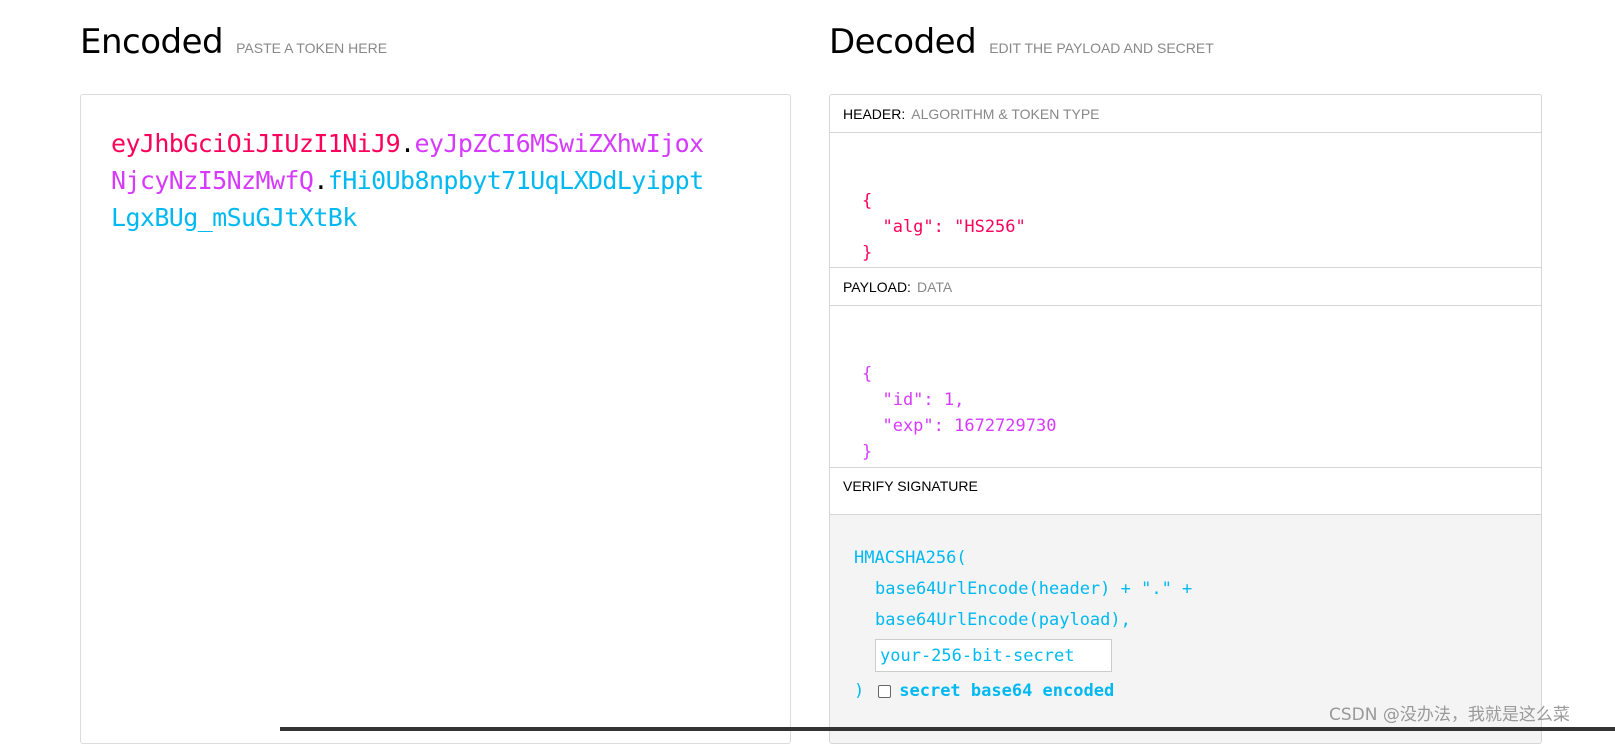 The height and width of the screenshot is (744, 1615). I want to click on verify-line-header: base64UrlEncode(header) + "." +, so click(1034, 589).